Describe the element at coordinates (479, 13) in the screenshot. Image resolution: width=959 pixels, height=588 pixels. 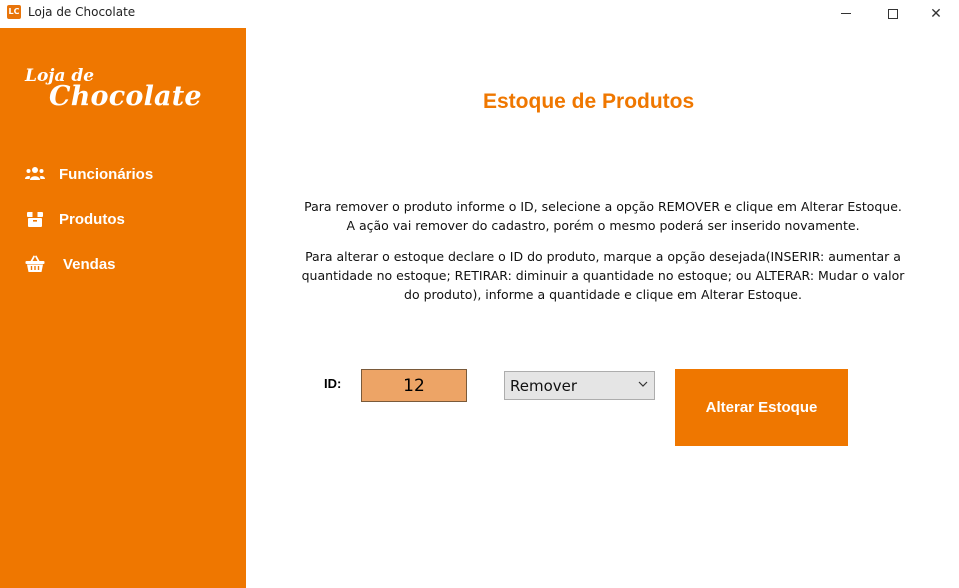
I see `window-titlebar: LC Loja de Chocolate ✕` at that location.